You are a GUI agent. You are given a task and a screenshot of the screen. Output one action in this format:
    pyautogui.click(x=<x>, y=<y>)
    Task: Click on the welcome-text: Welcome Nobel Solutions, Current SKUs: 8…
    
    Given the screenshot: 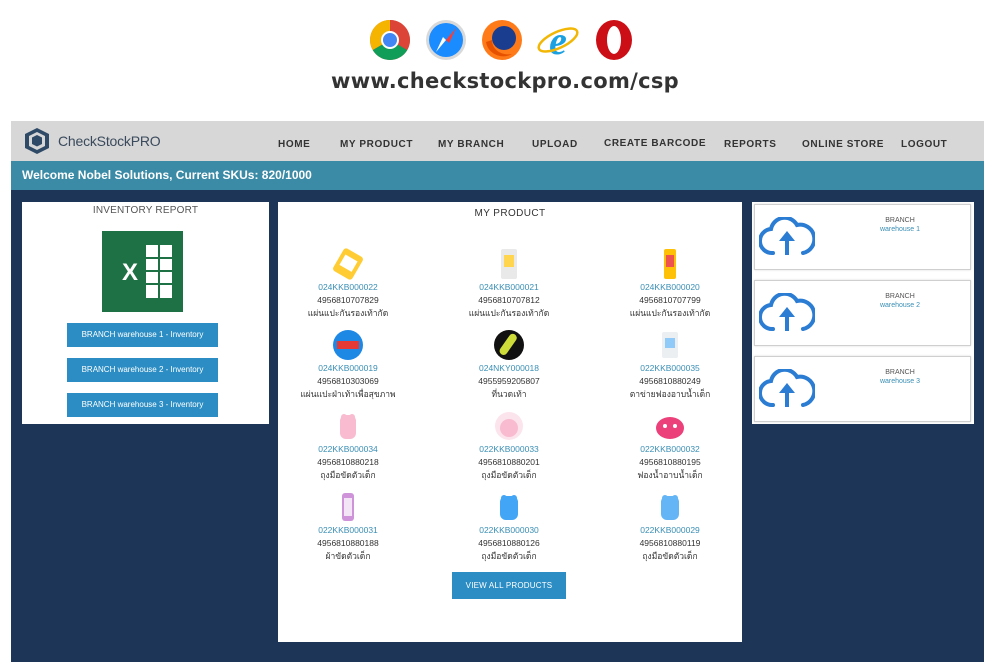 What is the action you would take?
    pyautogui.click(x=167, y=175)
    